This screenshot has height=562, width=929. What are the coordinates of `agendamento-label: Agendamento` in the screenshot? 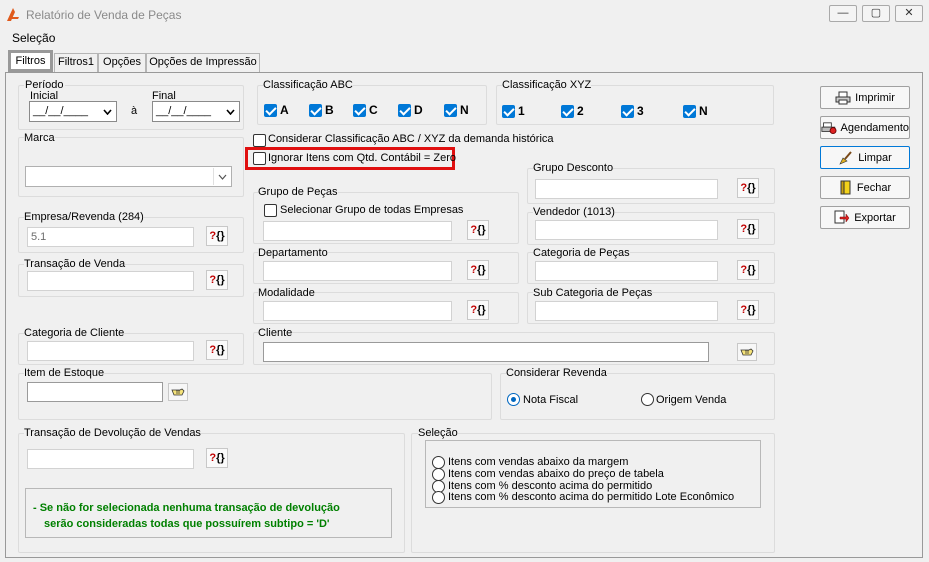 It's located at (875, 127).